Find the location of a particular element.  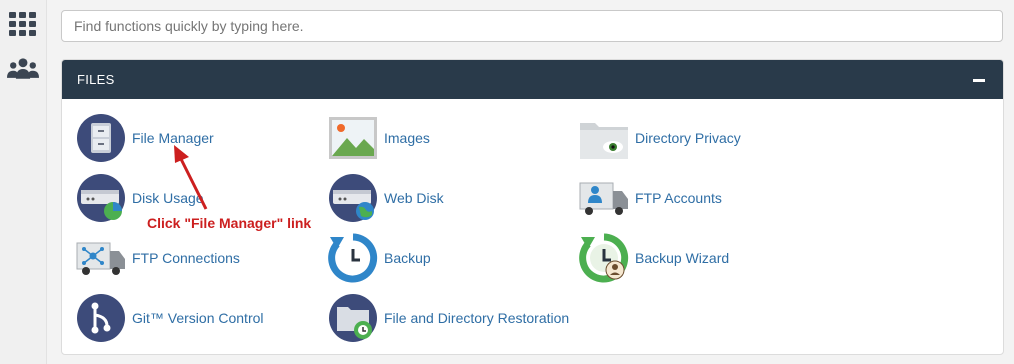

file-restoration-link: File and Directory Restoration is located at coordinates (448, 318).